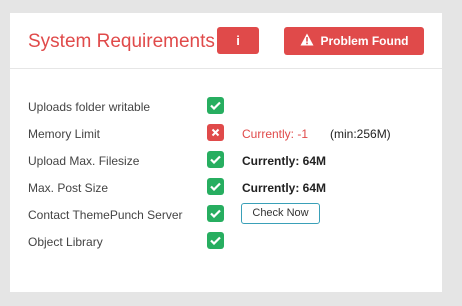 The height and width of the screenshot is (306, 462). What do you see at coordinates (226, 134) in the screenshot?
I see `requirement-row-memory-limit: Memory Limit Currently: -1 (min:256M)` at bounding box center [226, 134].